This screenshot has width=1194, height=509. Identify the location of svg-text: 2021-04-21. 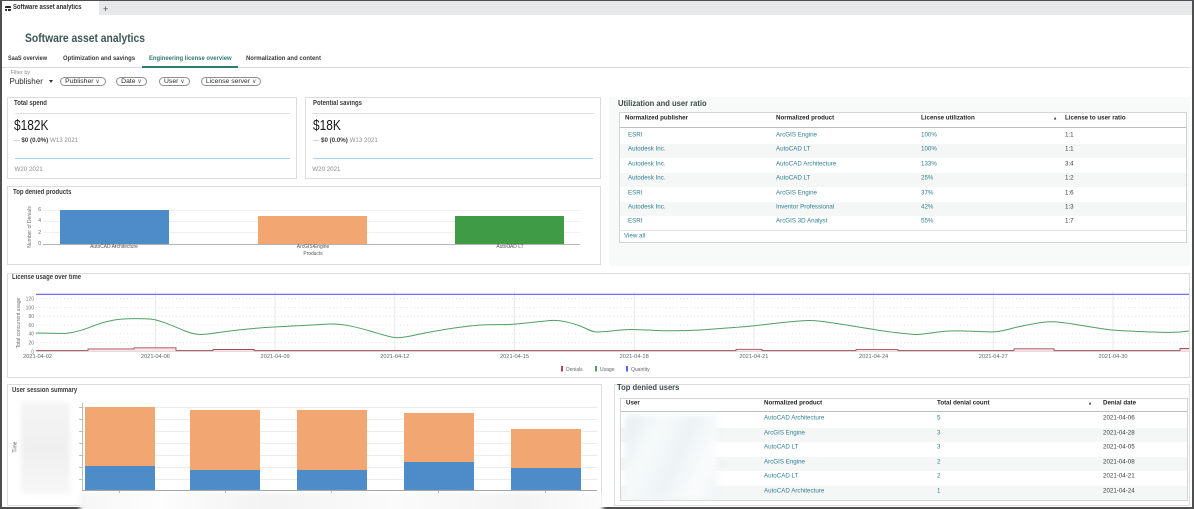
(753, 357).